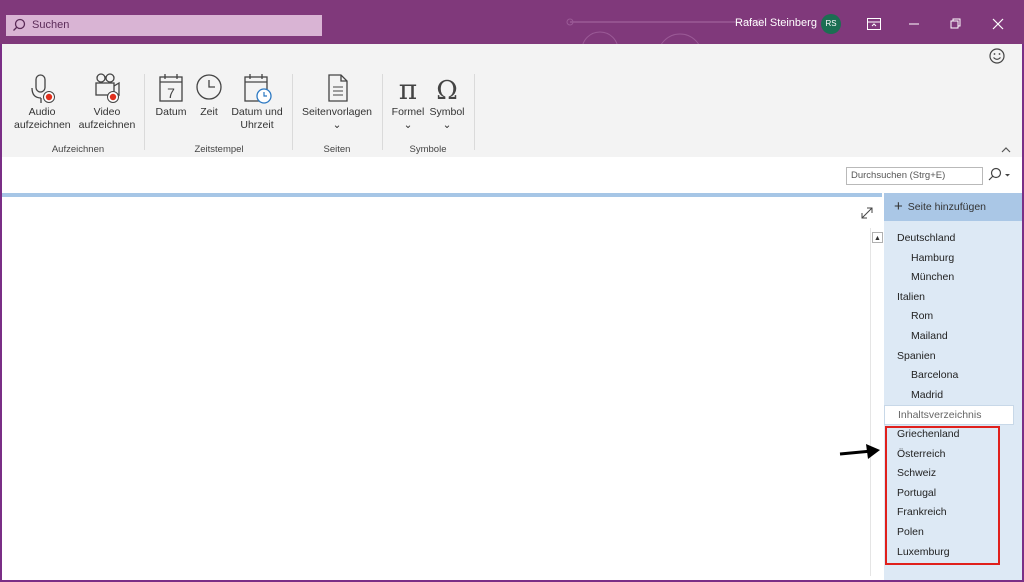 Image resolution: width=1024 pixels, height=582 pixels. I want to click on page-item: Italien, so click(953, 298).